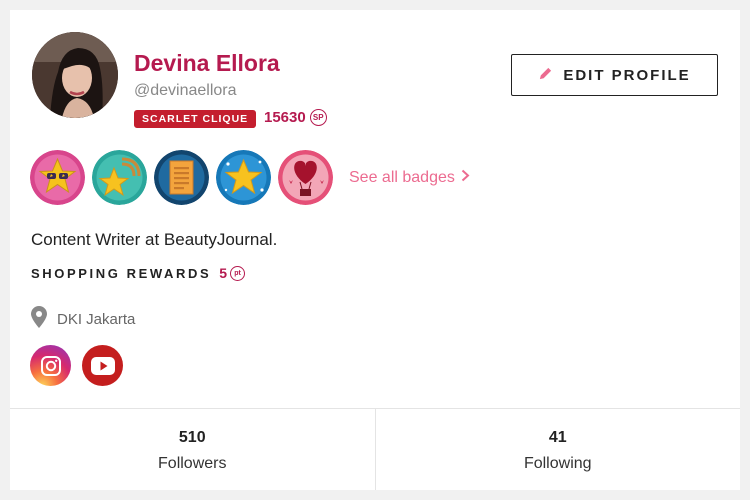  Describe the element at coordinates (96, 319) in the screenshot. I see `location-text: DKI Jakarta` at that location.